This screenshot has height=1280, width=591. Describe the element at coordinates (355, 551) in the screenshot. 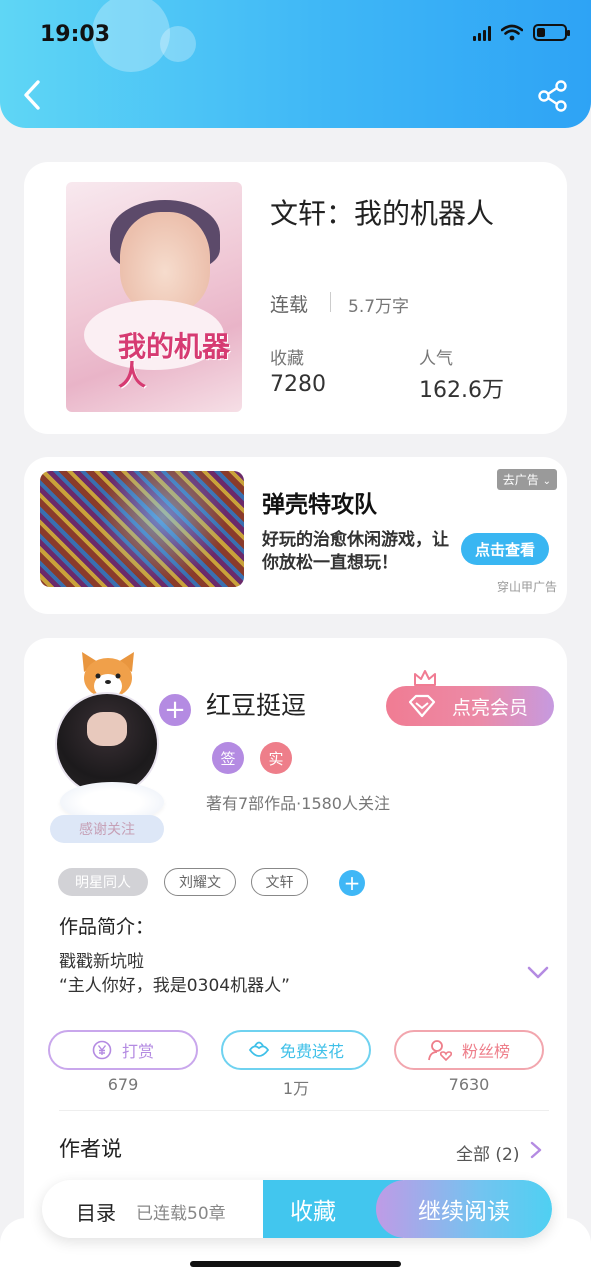

I see `ad-description: 好玩的治愈休闲游戏，让你放松一直想玩！` at that location.